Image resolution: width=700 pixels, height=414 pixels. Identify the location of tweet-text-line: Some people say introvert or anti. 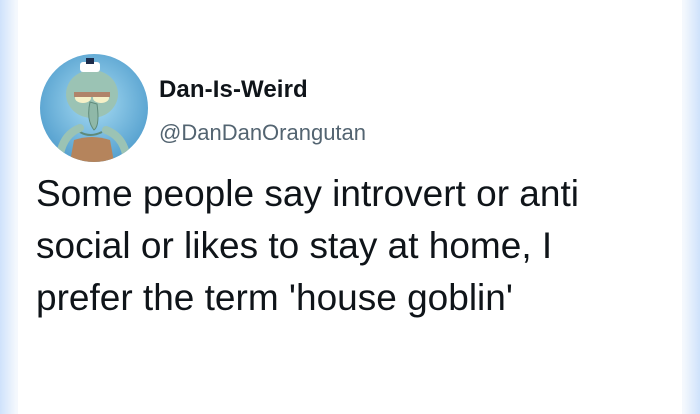
(307, 193).